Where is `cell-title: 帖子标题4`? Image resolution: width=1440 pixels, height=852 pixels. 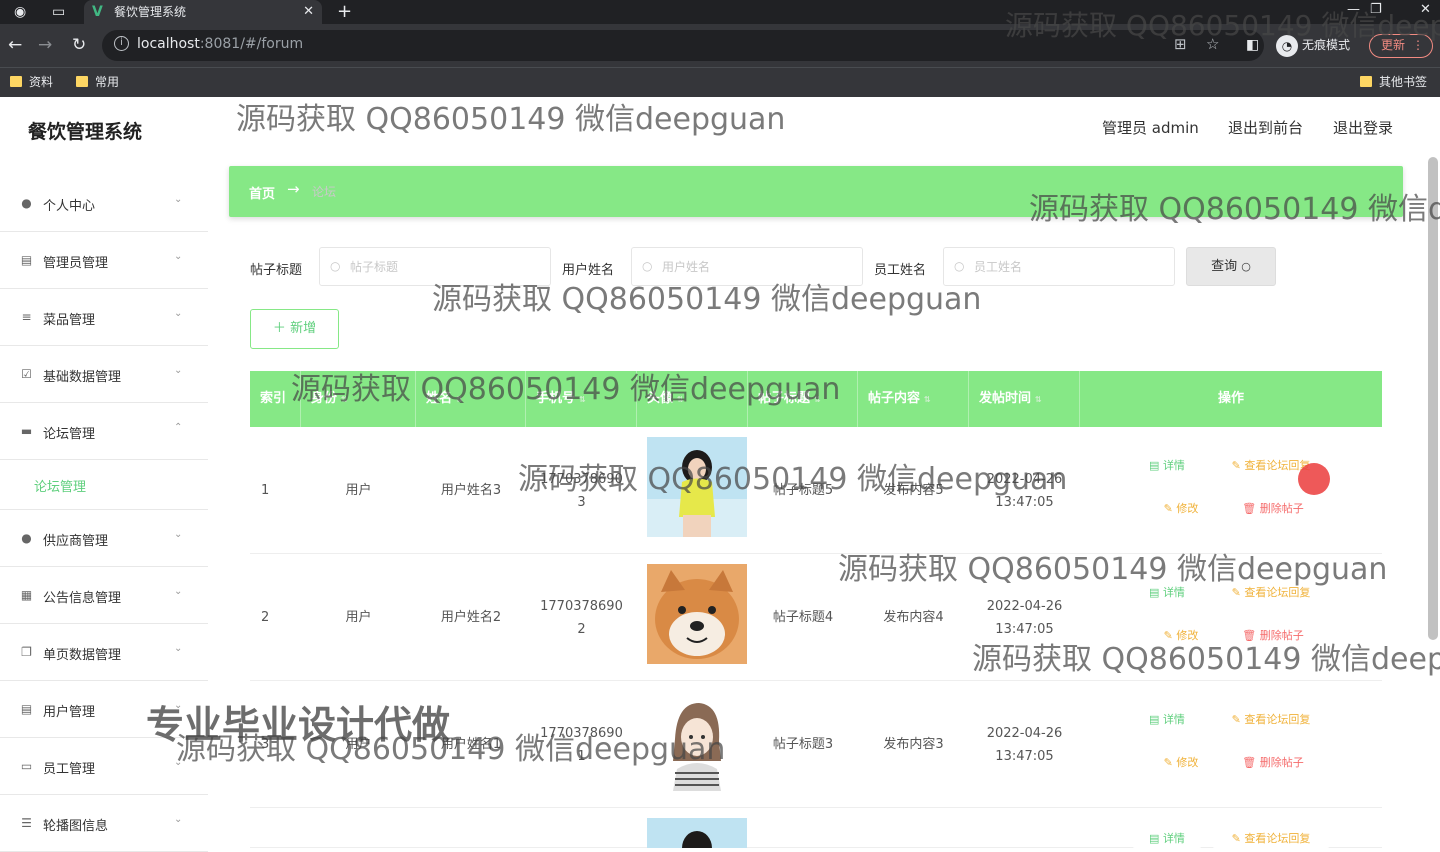
cell-title: 帖子标题4 is located at coordinates (803, 617).